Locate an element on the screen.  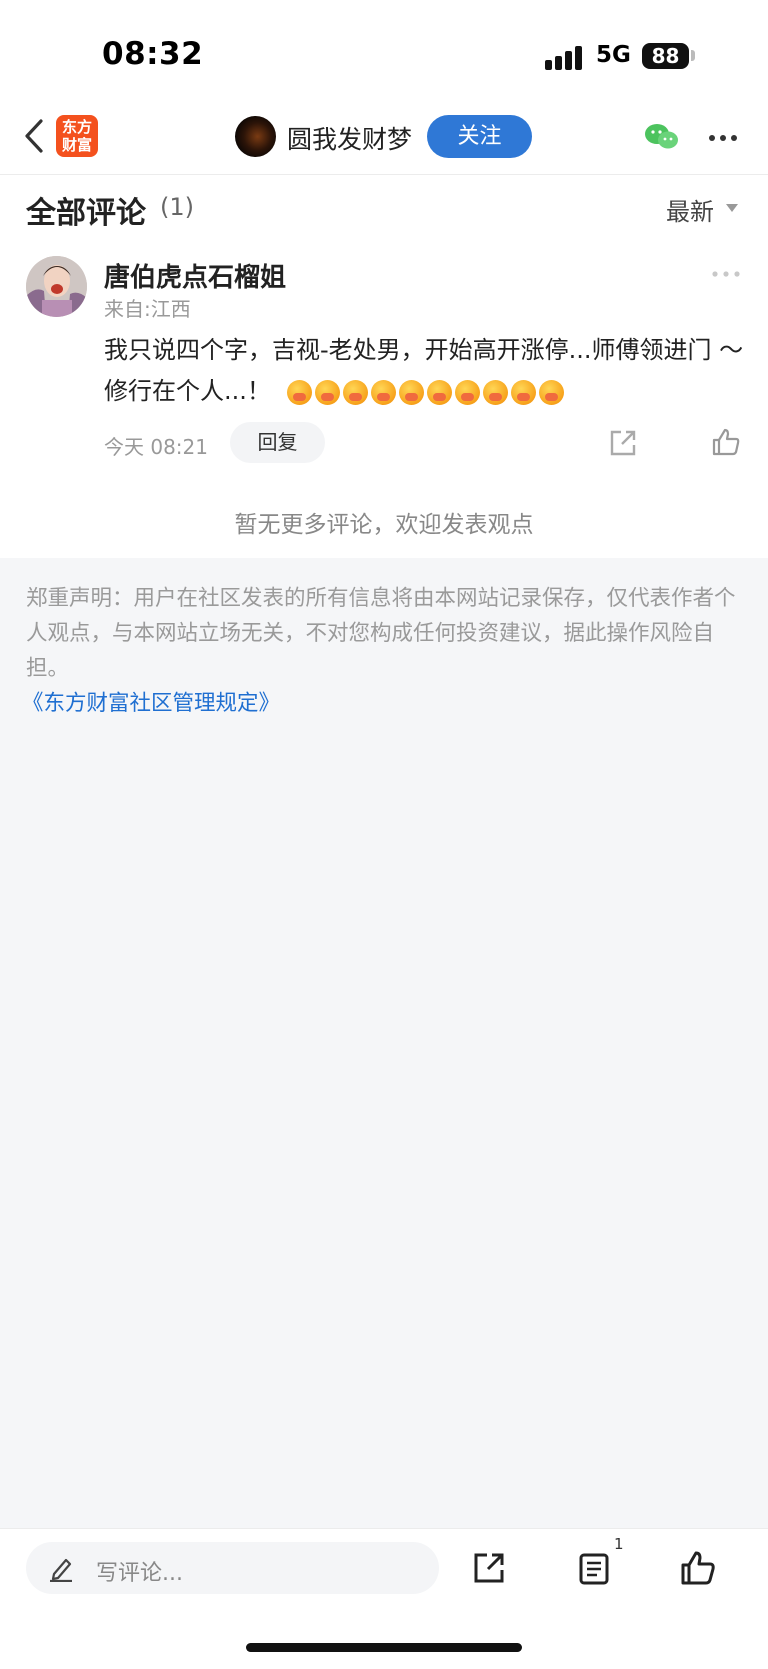
status-time: 08:32 is located at coordinates (153, 54).